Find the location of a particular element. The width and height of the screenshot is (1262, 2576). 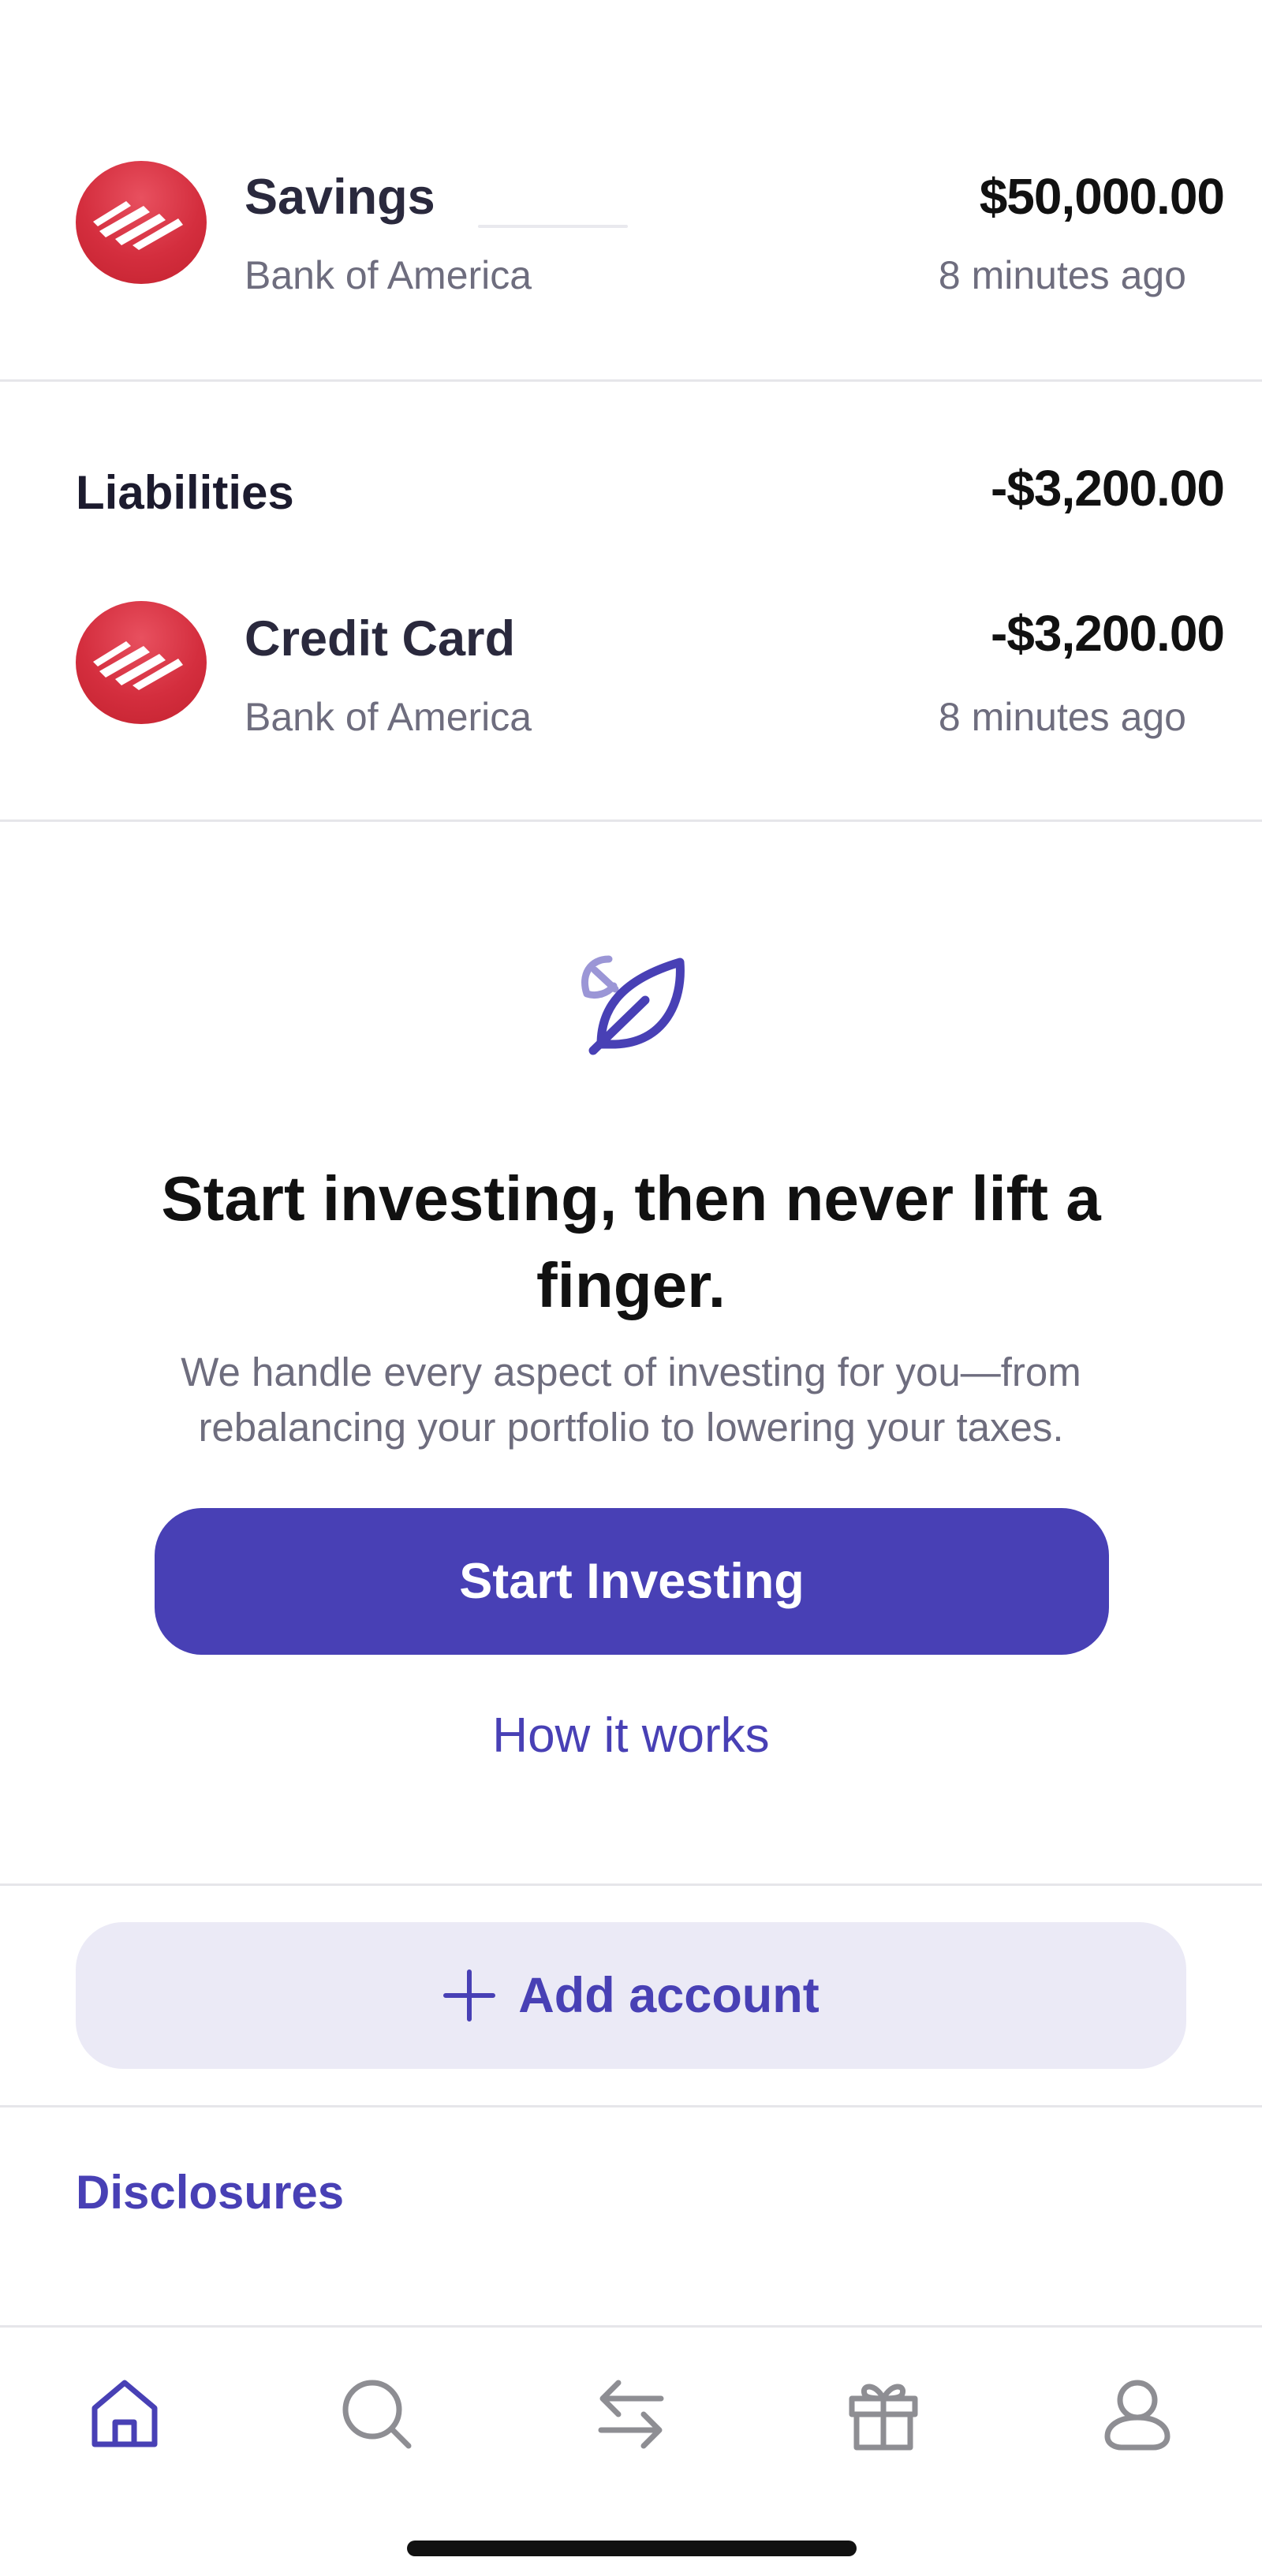

transfer-icon is located at coordinates (631, 2414).